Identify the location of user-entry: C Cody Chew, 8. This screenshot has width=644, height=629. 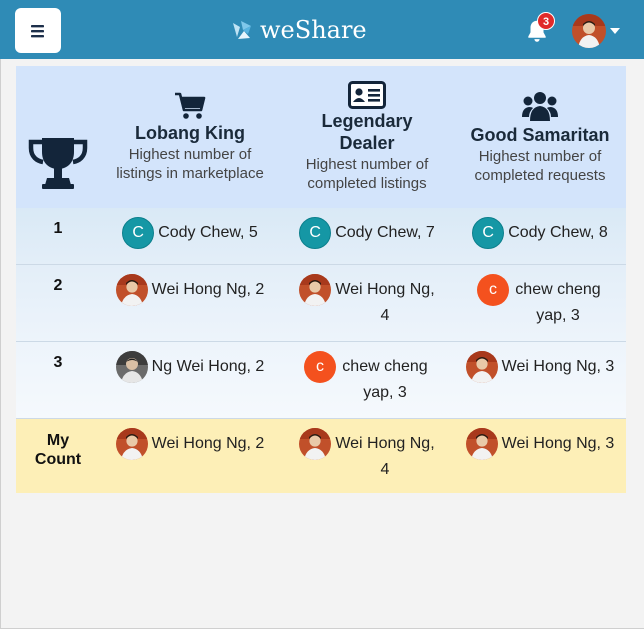
(540, 233).